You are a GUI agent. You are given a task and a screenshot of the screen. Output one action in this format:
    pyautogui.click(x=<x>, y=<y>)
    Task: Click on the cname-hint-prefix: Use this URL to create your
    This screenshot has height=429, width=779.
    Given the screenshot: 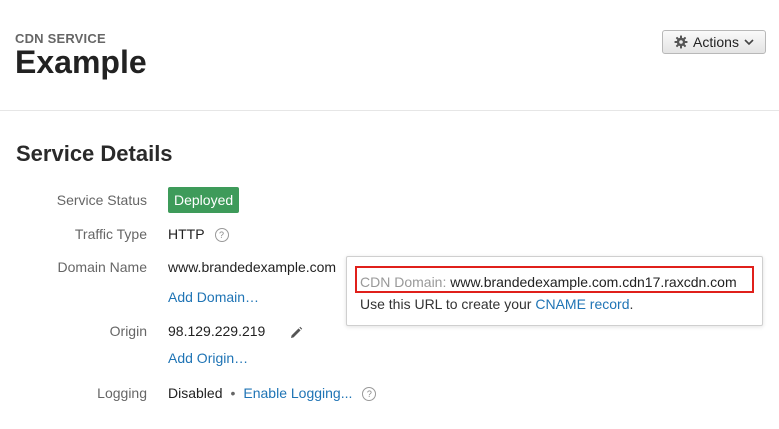 What is the action you would take?
    pyautogui.click(x=446, y=304)
    